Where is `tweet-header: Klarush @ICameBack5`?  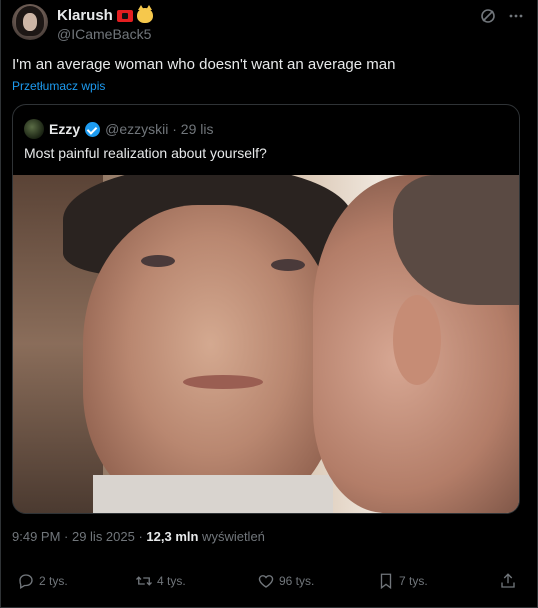
tweet-header: Klarush @ICameBack5 is located at coordinates (270, 24).